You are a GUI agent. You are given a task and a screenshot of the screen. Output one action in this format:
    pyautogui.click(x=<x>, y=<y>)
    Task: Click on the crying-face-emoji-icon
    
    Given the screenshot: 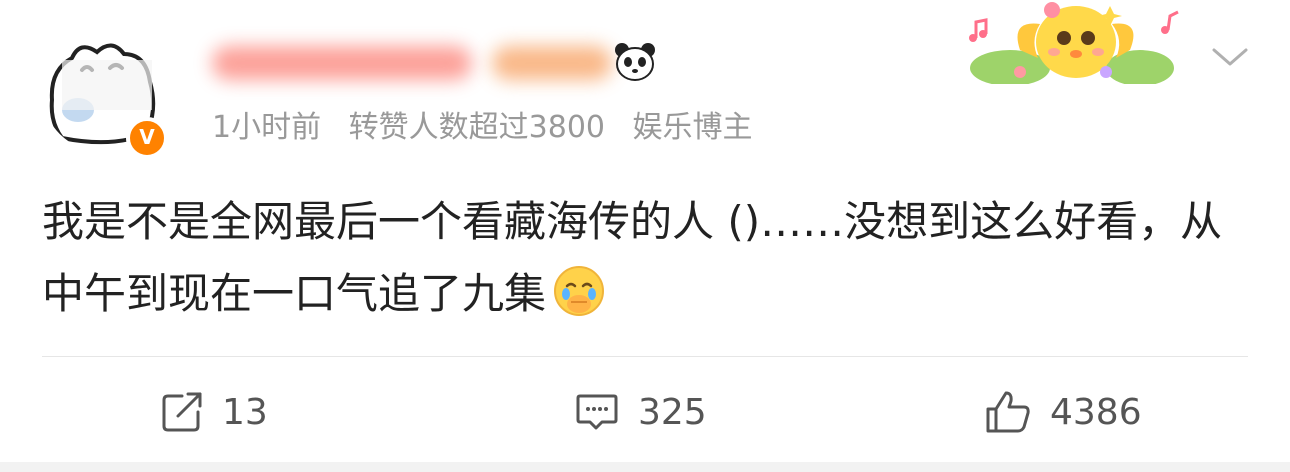 What is the action you would take?
    pyautogui.click(x=579, y=291)
    